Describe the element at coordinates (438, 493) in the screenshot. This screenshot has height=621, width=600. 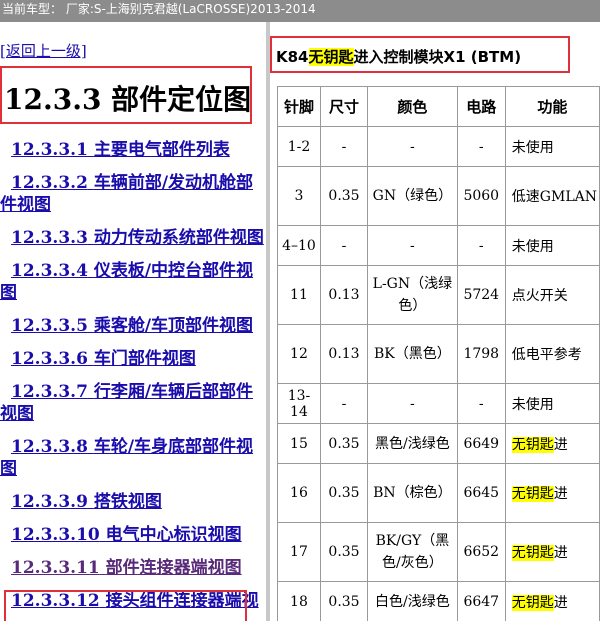
I see `table-row: 16 0.35 BN（棕色） 6645 无钥匙进` at that location.